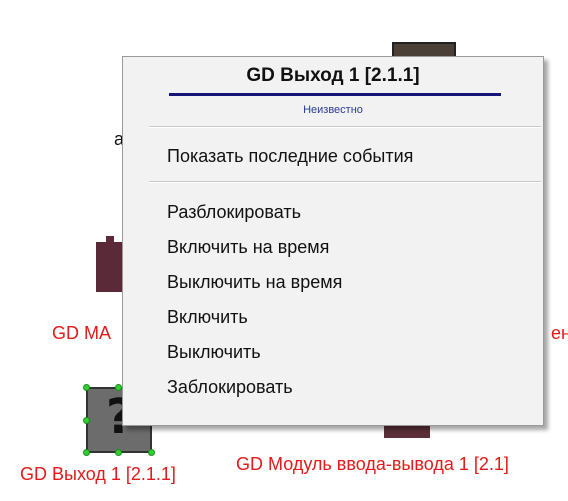 The width and height of the screenshot is (568, 501). What do you see at coordinates (254, 282) in the screenshot?
I see `menu-item-turn-off-for-time: Выключить на время` at bounding box center [254, 282].